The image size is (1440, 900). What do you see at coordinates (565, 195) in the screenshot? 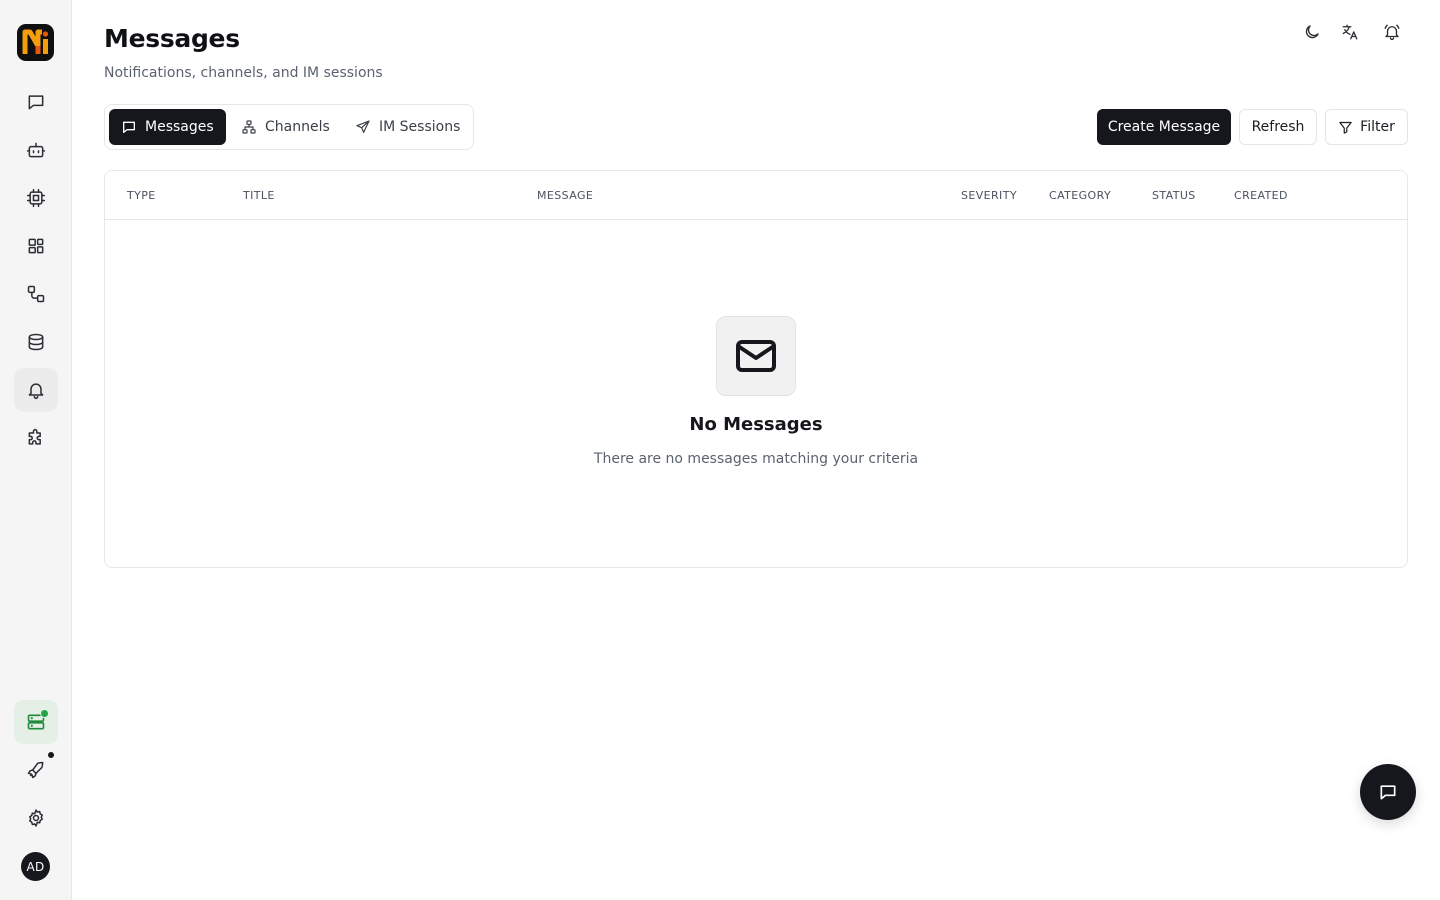
I see `column-header-message: MESSAGE` at bounding box center [565, 195].